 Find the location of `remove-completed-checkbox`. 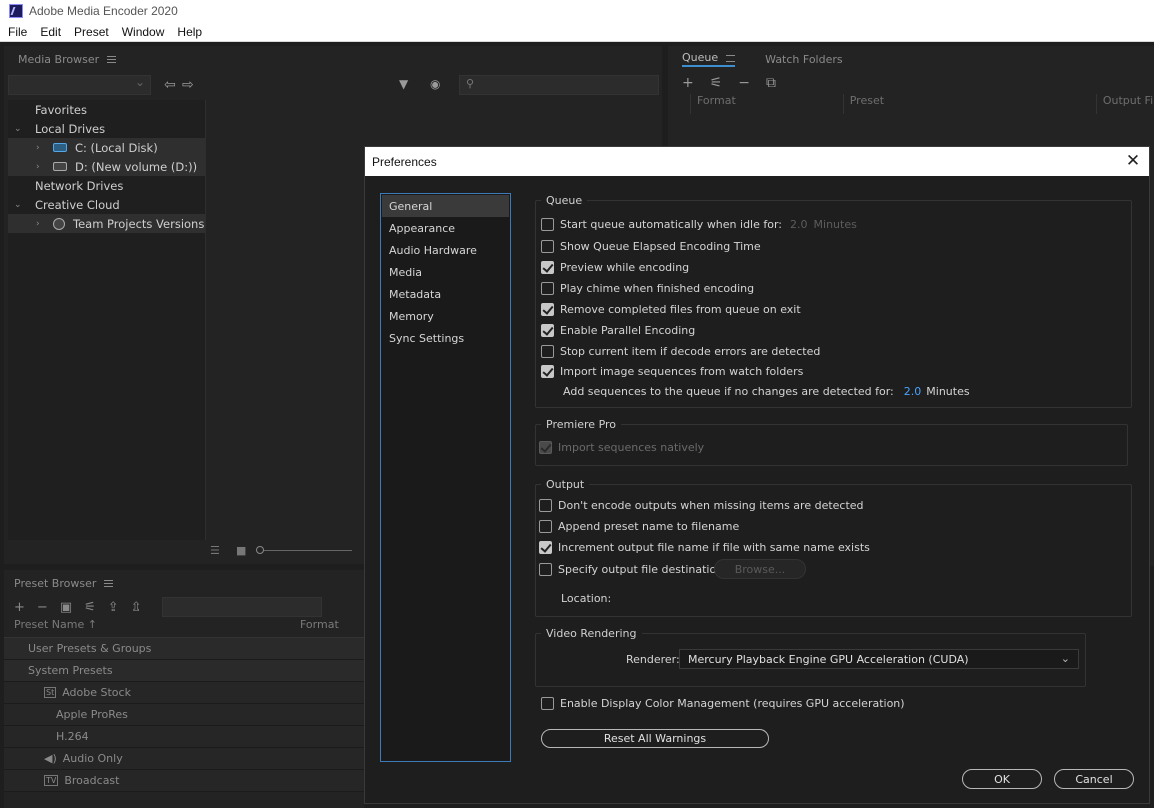

remove-completed-checkbox is located at coordinates (547, 309).